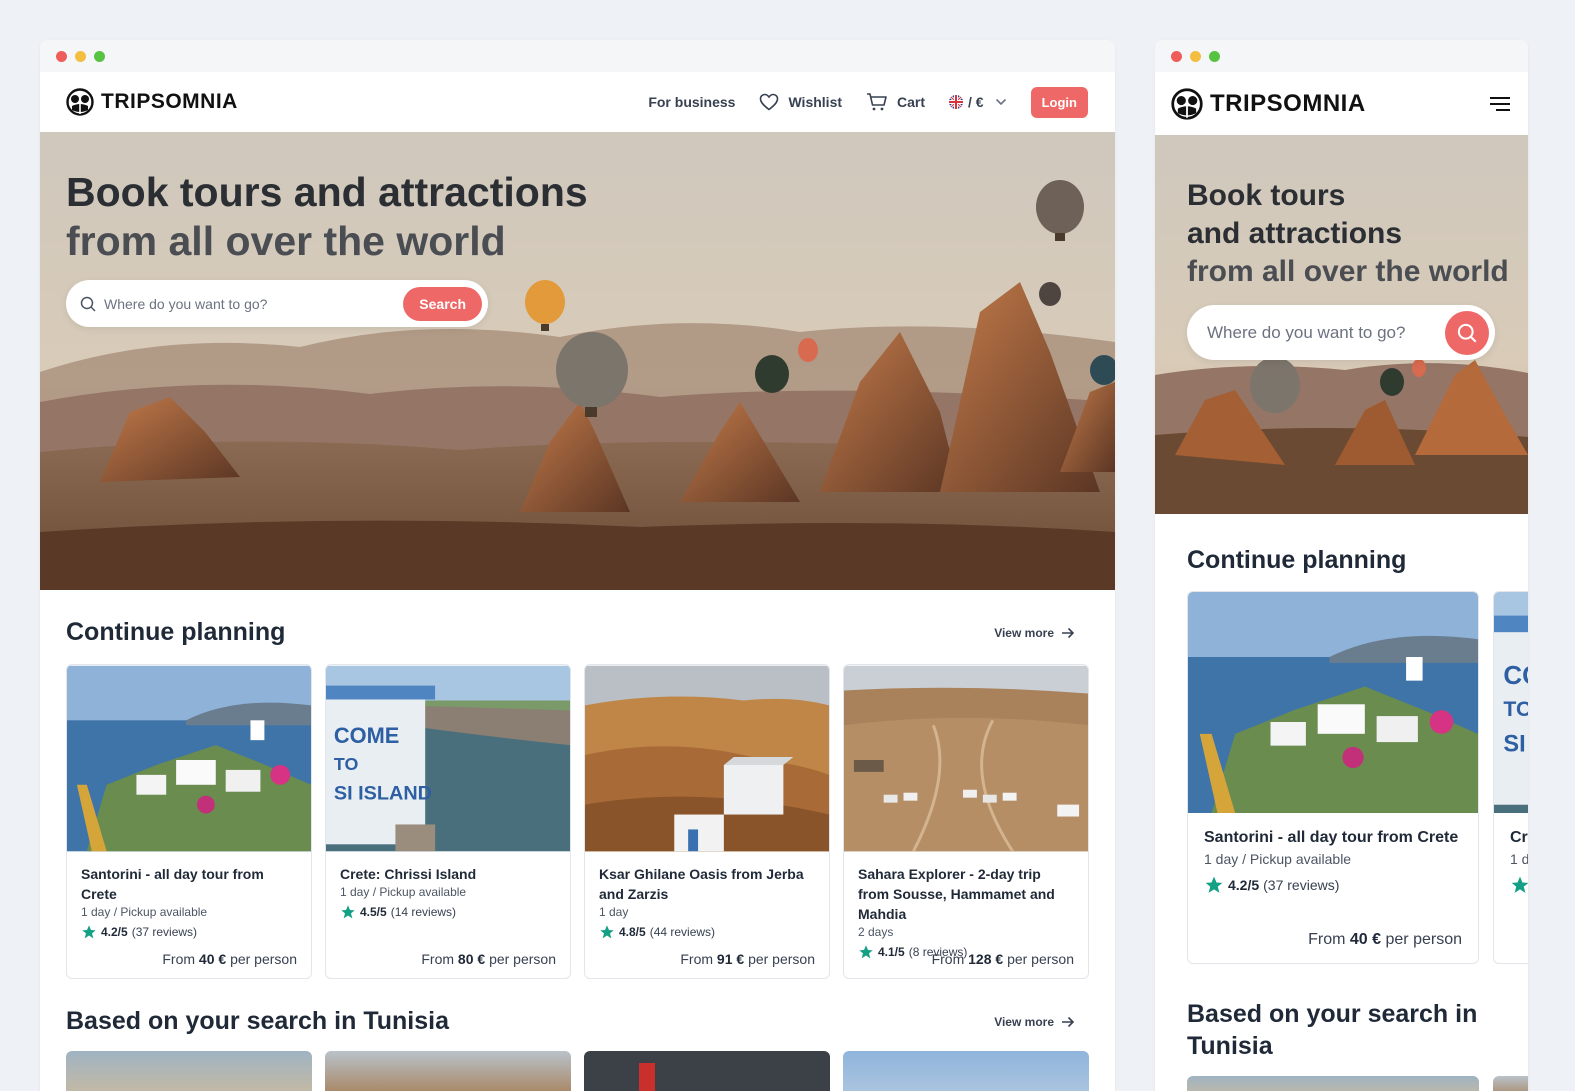 The width and height of the screenshot is (1575, 1091). What do you see at coordinates (895, 102) in the screenshot?
I see `cart-link: Cart` at bounding box center [895, 102].